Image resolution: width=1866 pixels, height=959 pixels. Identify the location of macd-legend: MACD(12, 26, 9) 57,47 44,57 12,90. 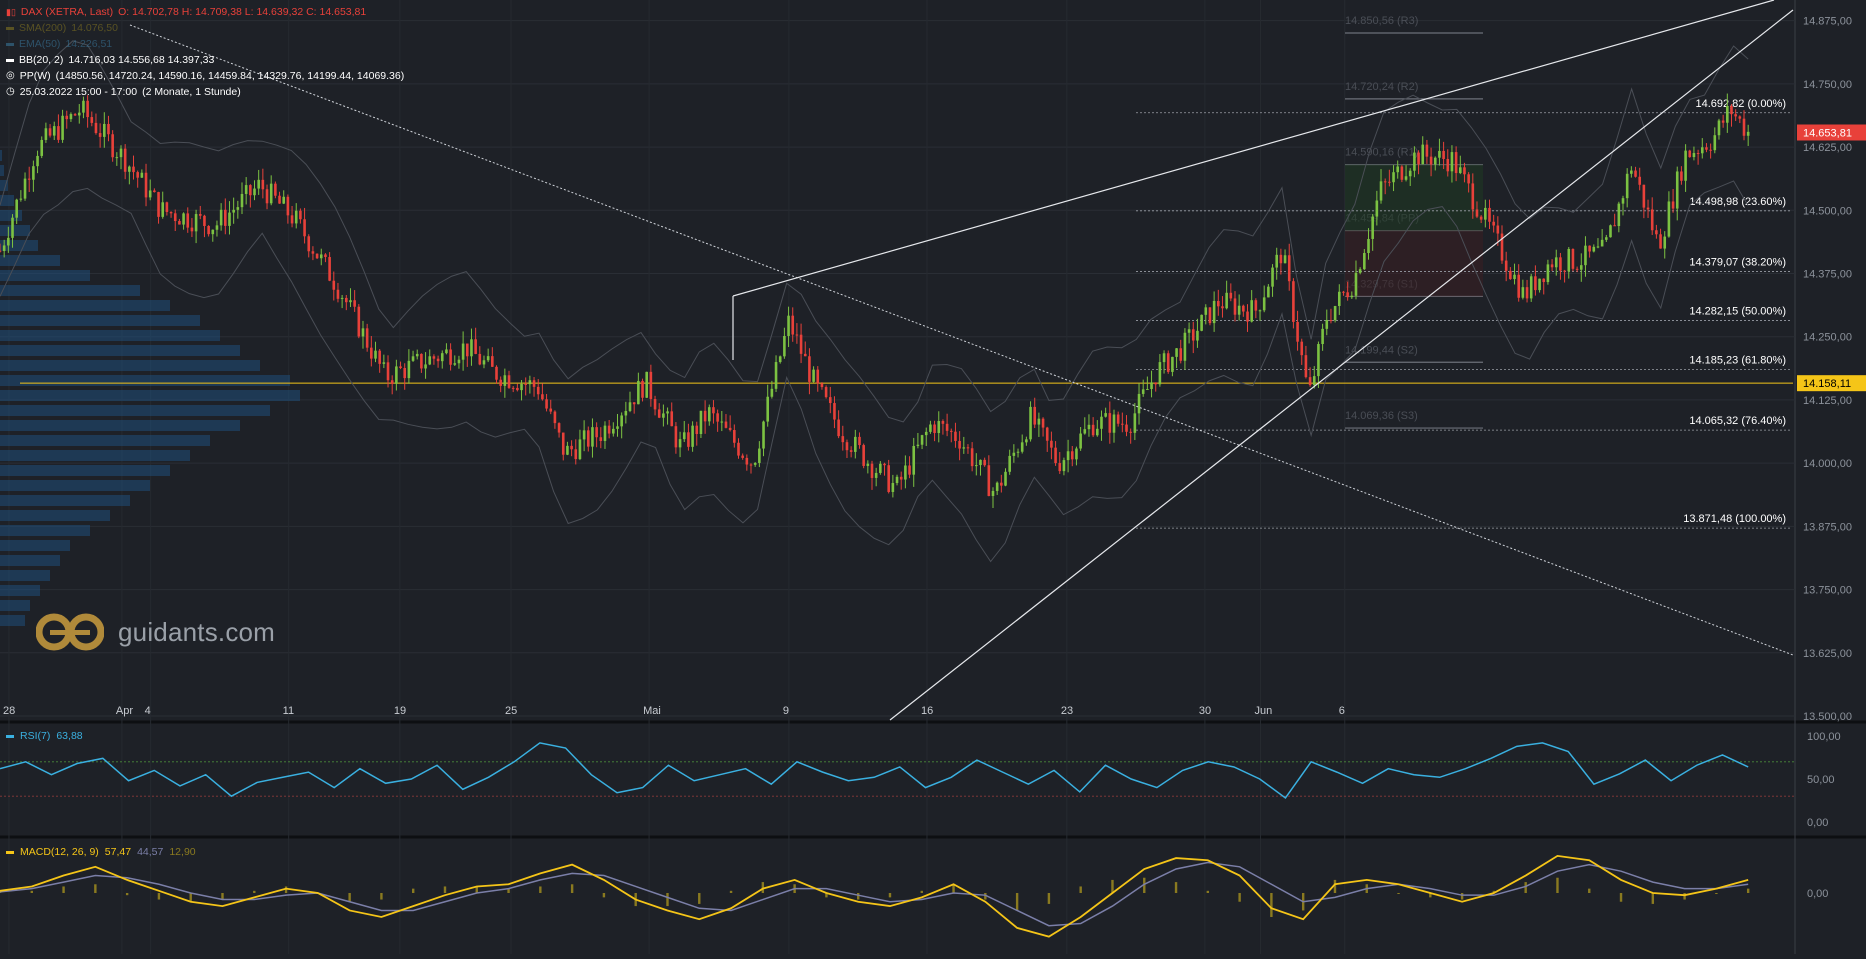
(101, 852).